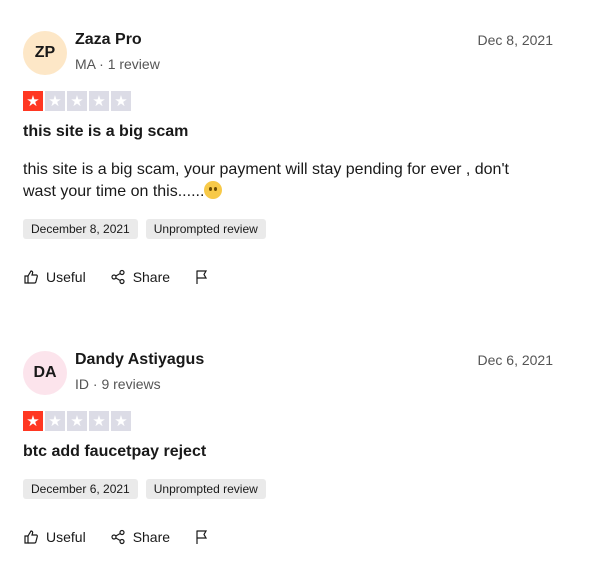  Describe the element at coordinates (108, 40) in the screenshot. I see `reviewer-name: Zaza Pro` at that location.